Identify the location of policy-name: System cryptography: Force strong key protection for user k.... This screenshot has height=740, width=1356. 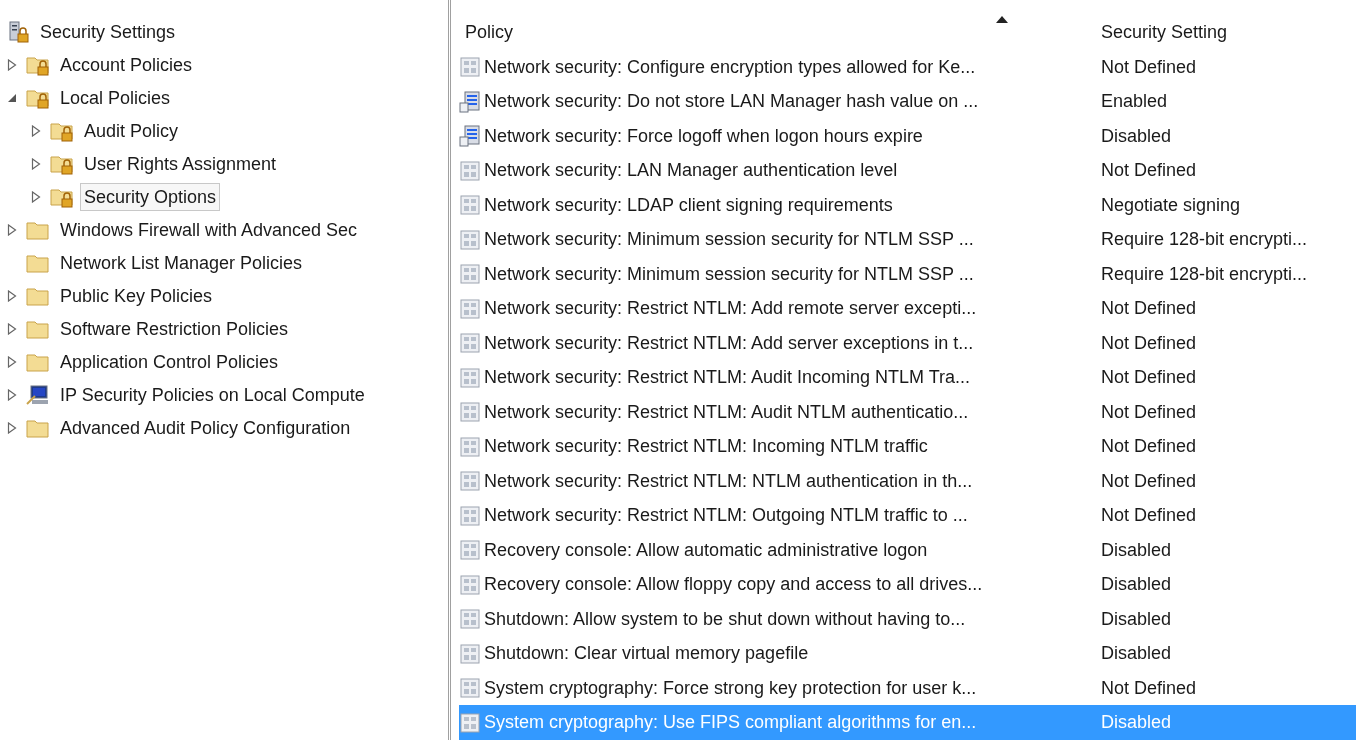
(730, 688).